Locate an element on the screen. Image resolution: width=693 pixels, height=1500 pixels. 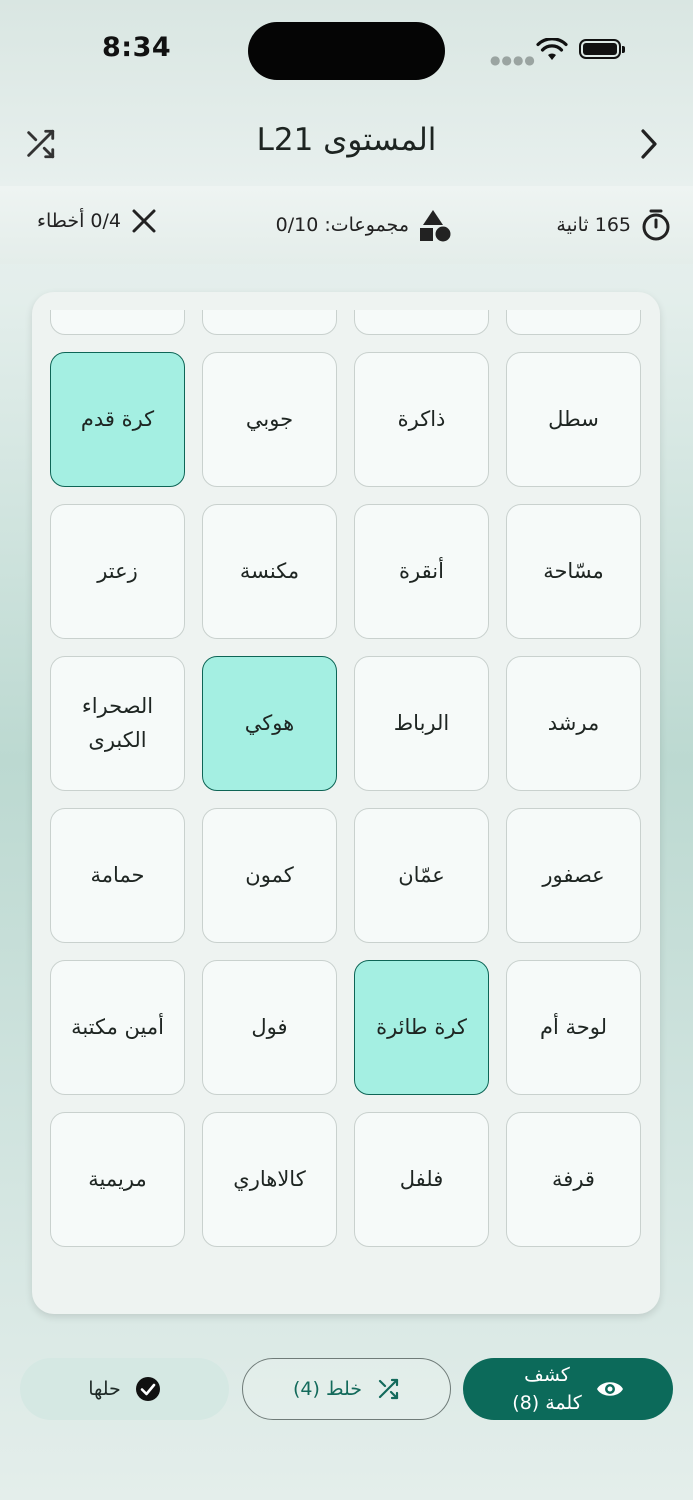
word-tile: قرفة is located at coordinates (573, 1179).